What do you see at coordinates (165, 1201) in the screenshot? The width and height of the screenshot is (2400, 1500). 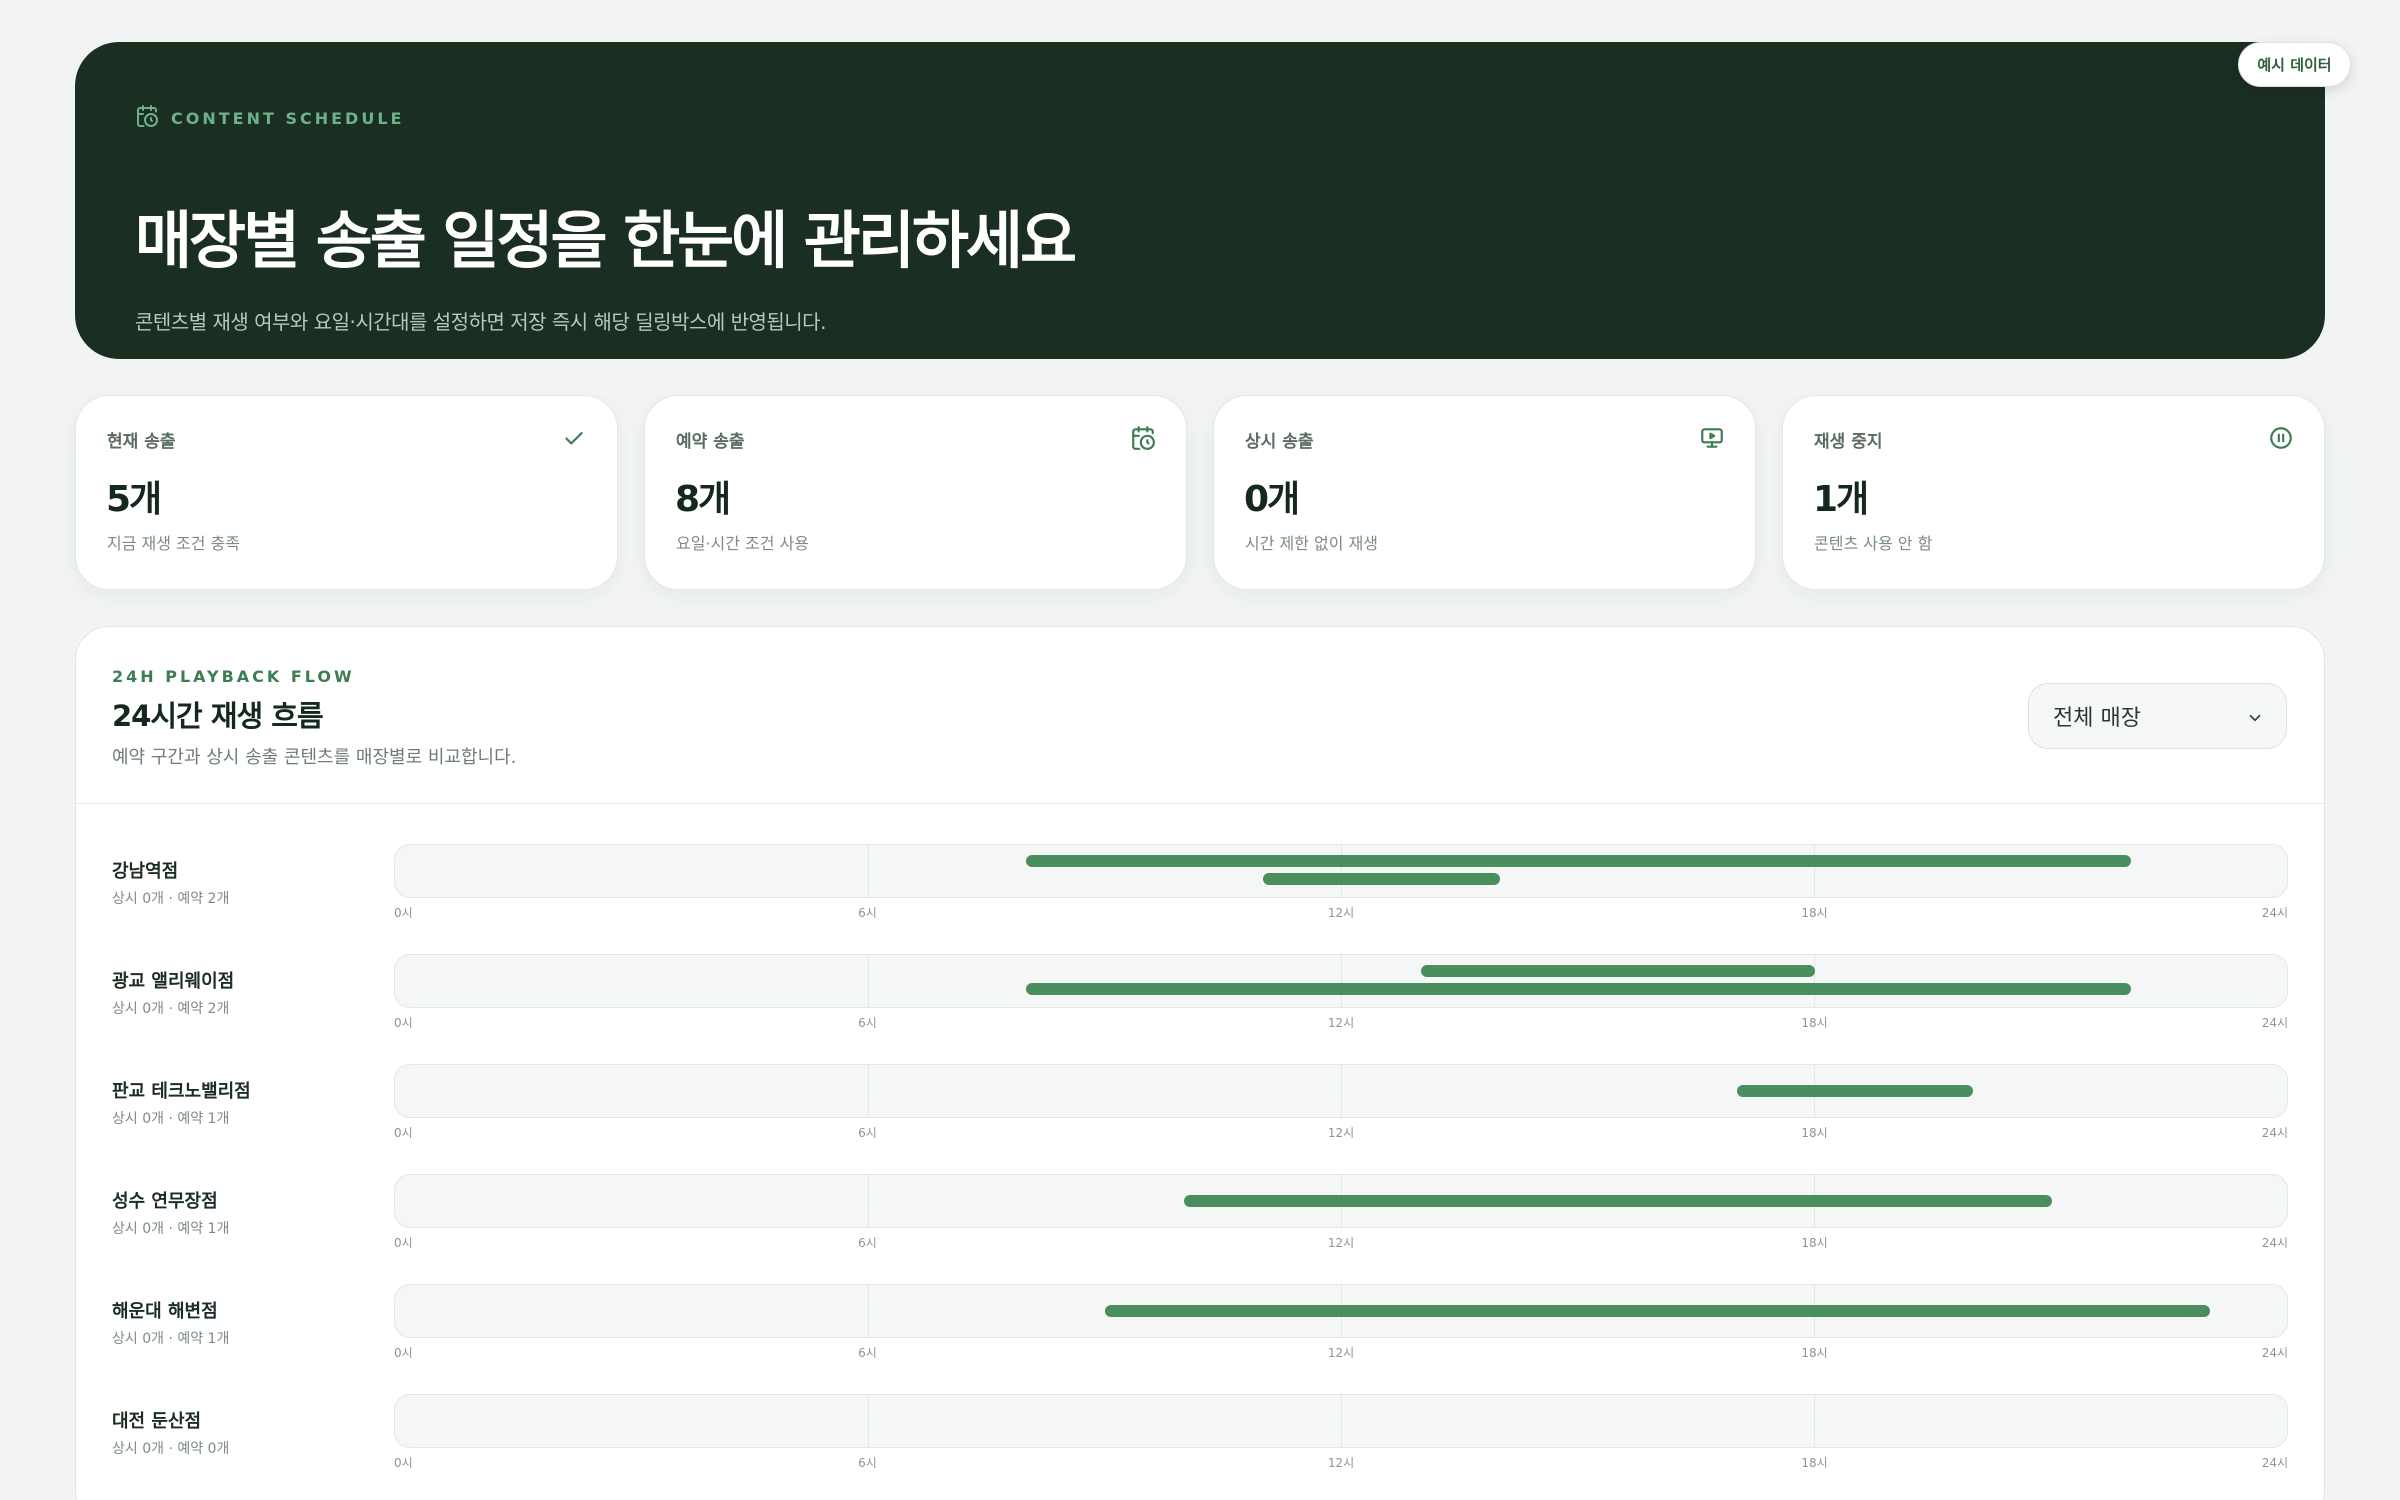 I see `store-name: 성수 연무장점` at bounding box center [165, 1201].